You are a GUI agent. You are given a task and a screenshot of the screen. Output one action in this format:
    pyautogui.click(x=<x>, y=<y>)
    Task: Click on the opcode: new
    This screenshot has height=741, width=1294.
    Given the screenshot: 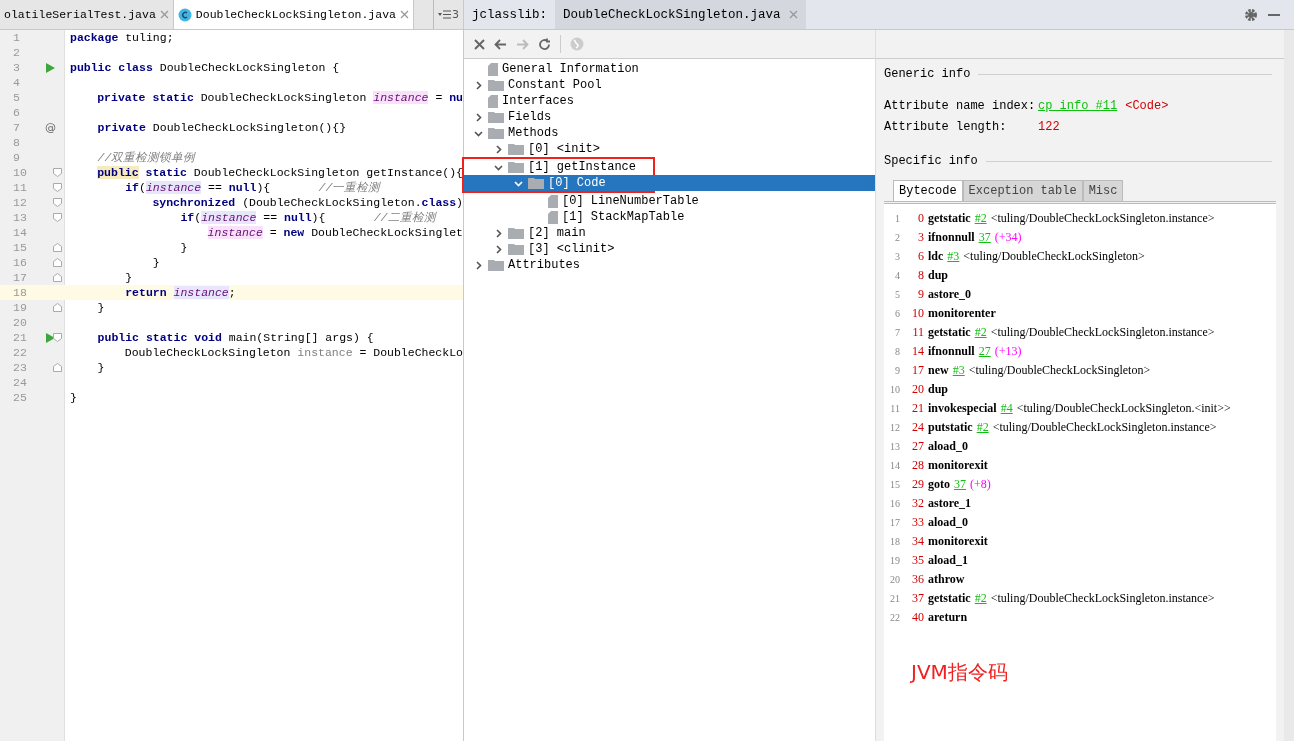 What is the action you would take?
    pyautogui.click(x=938, y=370)
    